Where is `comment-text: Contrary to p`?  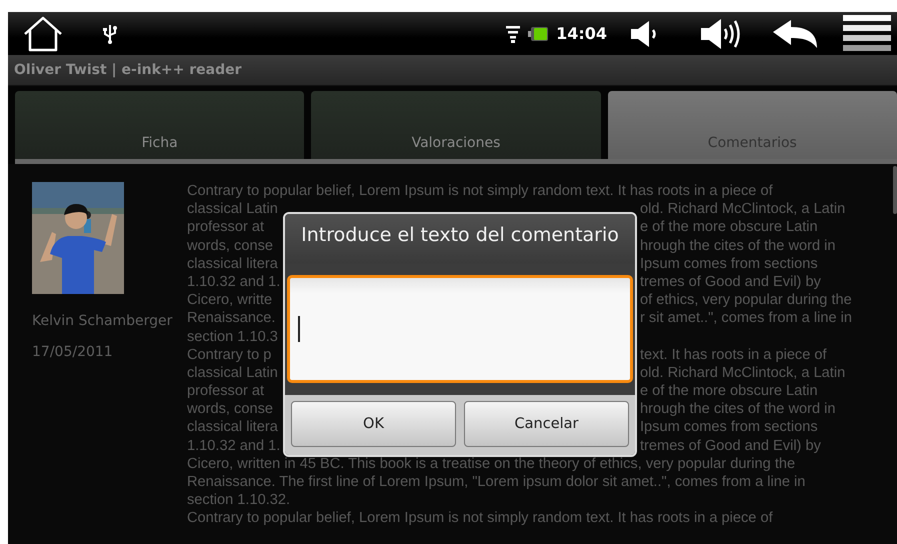
comment-text: Contrary to p is located at coordinates (229, 355).